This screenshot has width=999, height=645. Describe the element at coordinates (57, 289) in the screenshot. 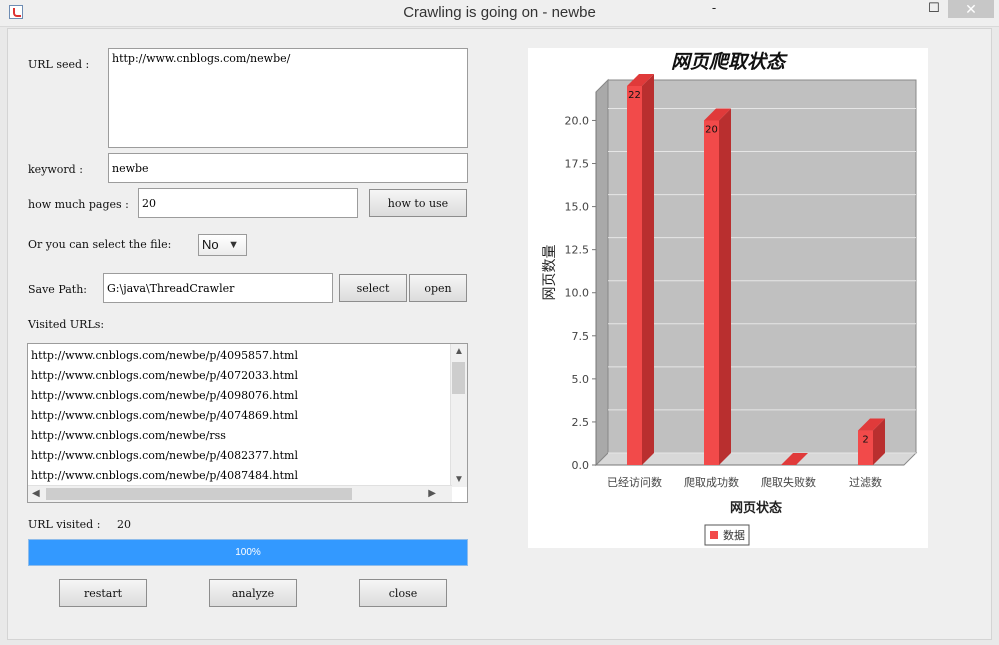

I see `save-path-label: Save Path:` at that location.